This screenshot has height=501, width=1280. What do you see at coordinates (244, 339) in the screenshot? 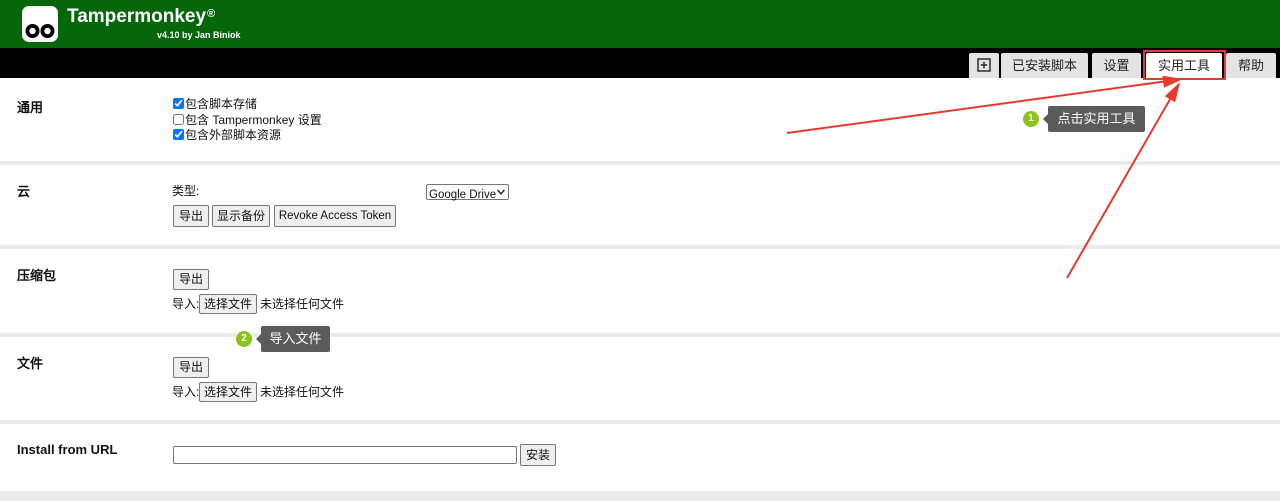
I see `step-badge-2: 2` at bounding box center [244, 339].